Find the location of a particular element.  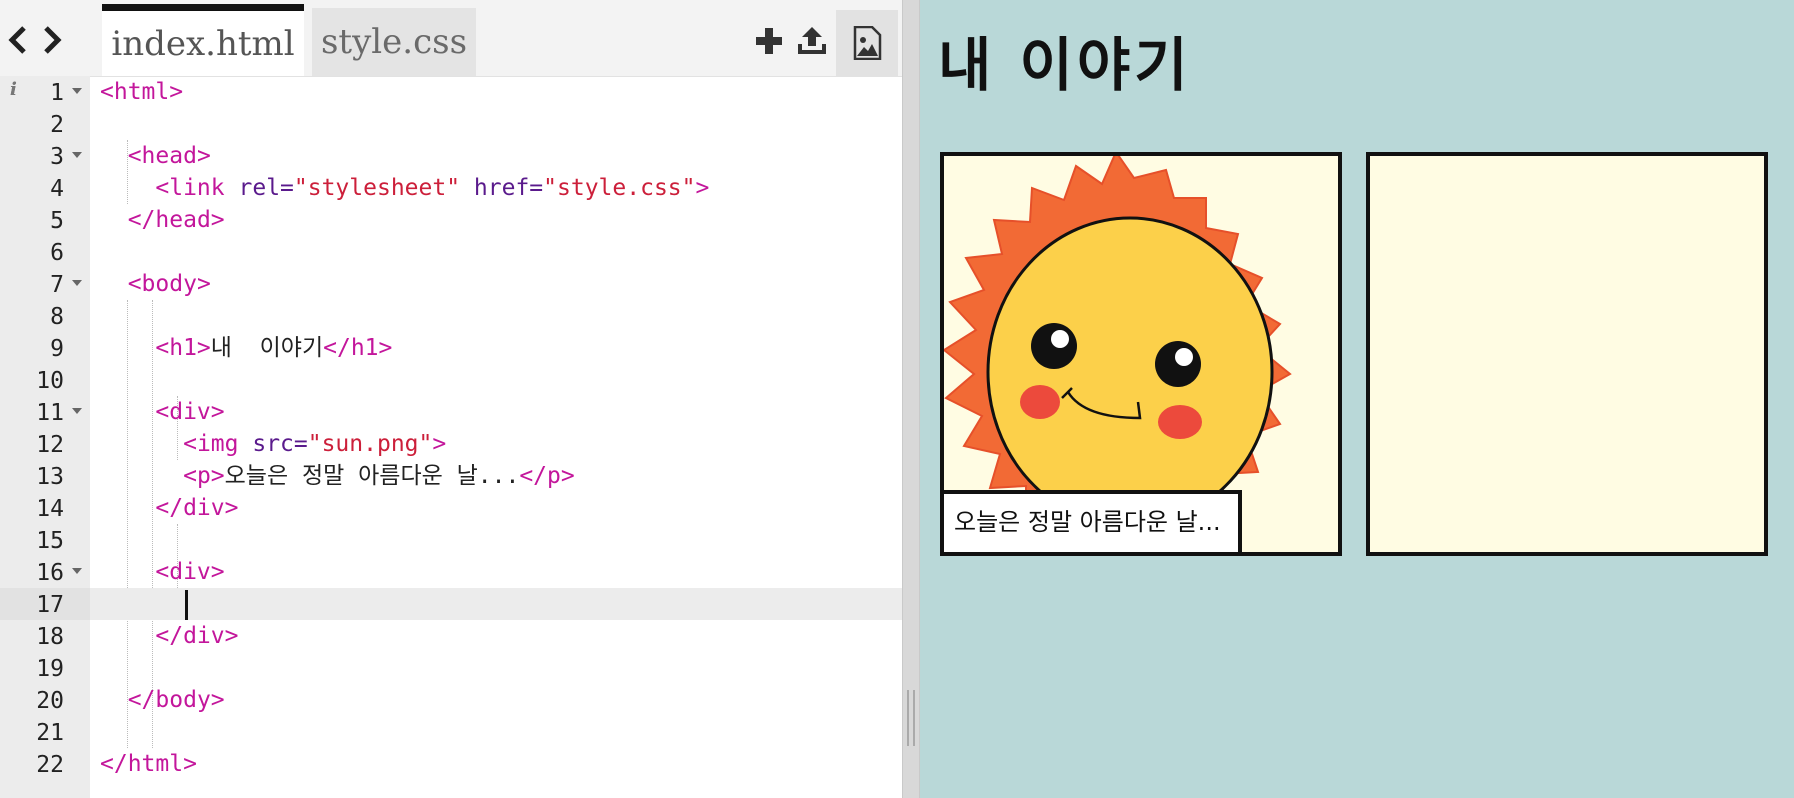

line-number-text: 19 is located at coordinates (50, 669).